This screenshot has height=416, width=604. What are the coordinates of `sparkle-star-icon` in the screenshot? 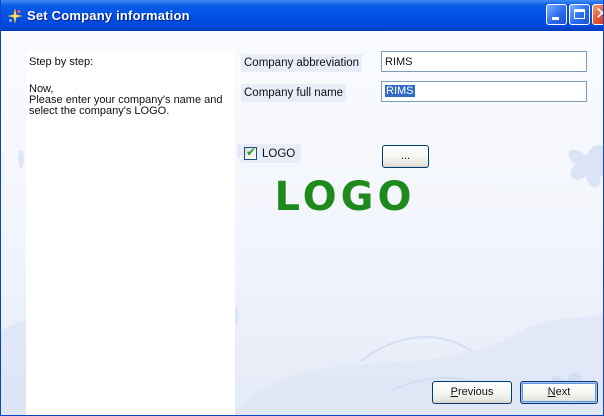 It's located at (15, 15).